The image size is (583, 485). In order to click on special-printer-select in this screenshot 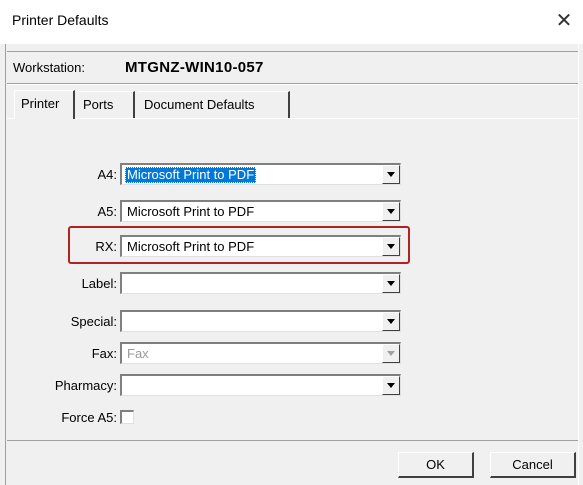, I will do `click(260, 321)`.